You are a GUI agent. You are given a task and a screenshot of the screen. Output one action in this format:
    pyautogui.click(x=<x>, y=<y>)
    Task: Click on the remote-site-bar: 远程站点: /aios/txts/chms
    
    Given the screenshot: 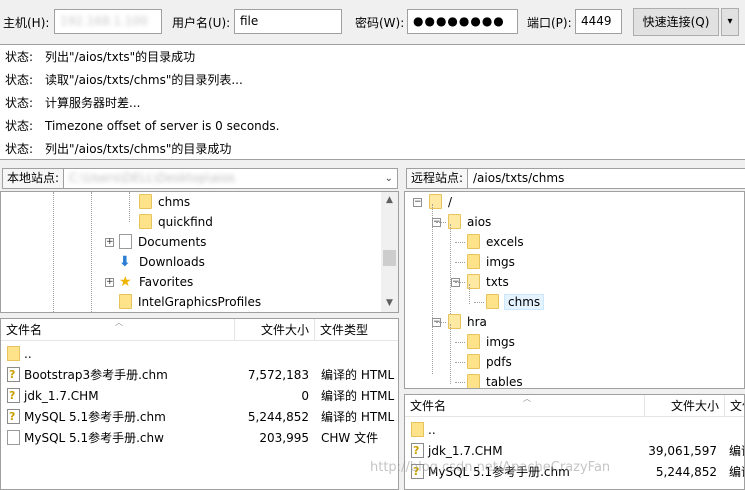 What is the action you would take?
    pyautogui.click(x=574, y=178)
    